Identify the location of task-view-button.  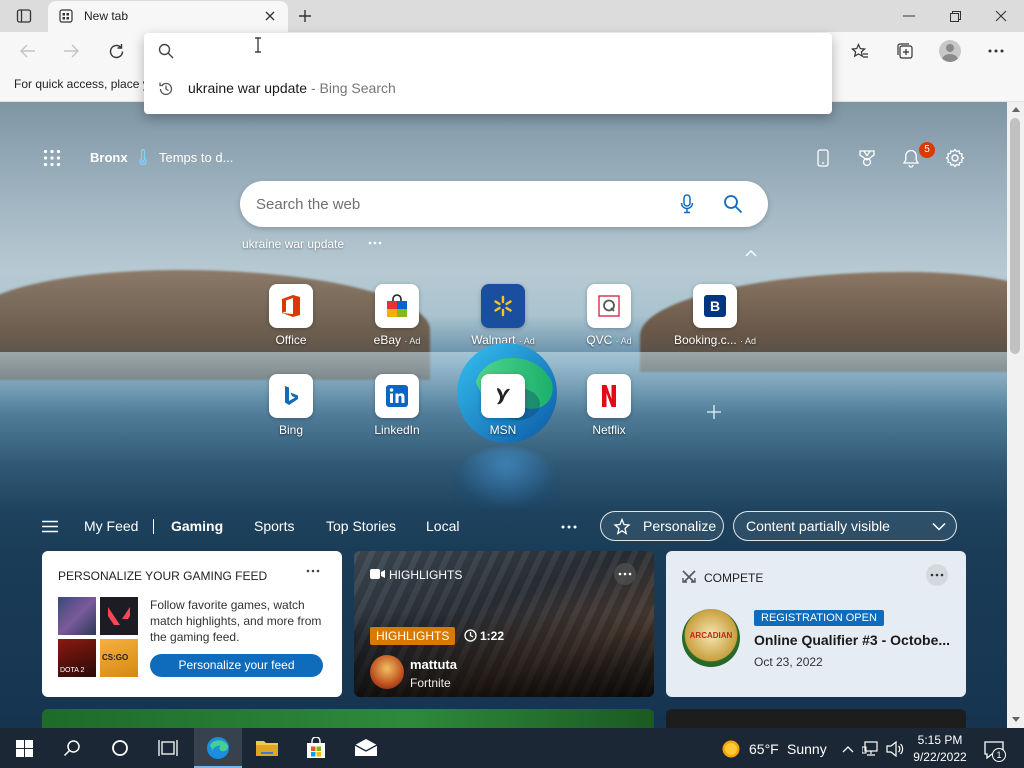
(168, 748).